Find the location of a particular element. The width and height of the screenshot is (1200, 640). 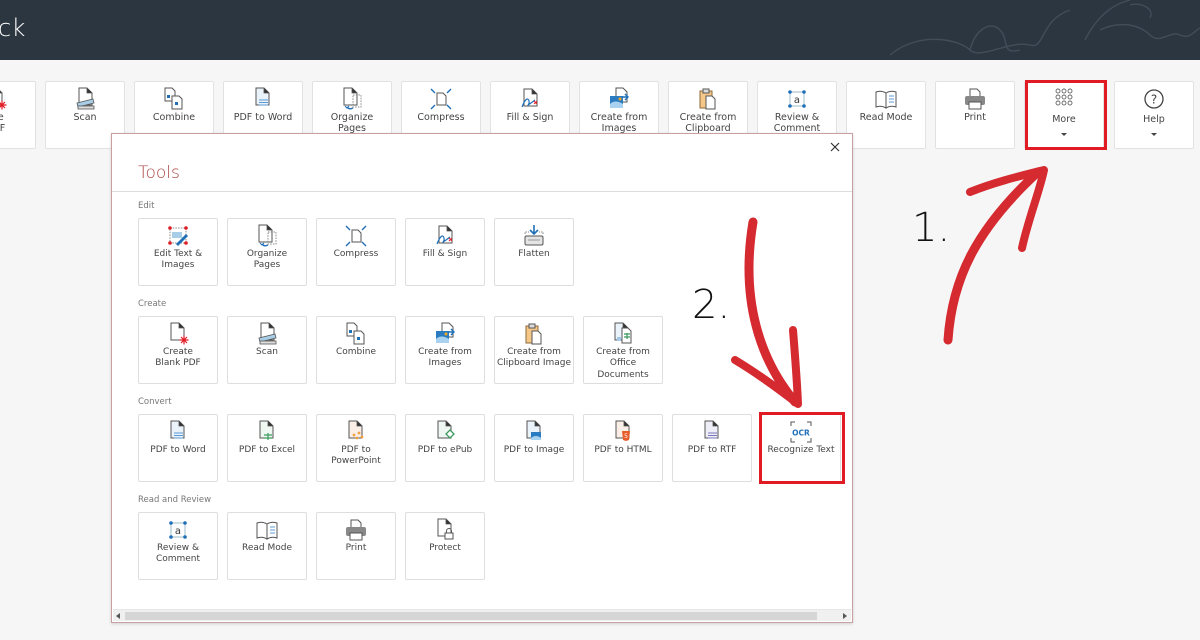

tool-label: Fill & Sign is located at coordinates (445, 254).